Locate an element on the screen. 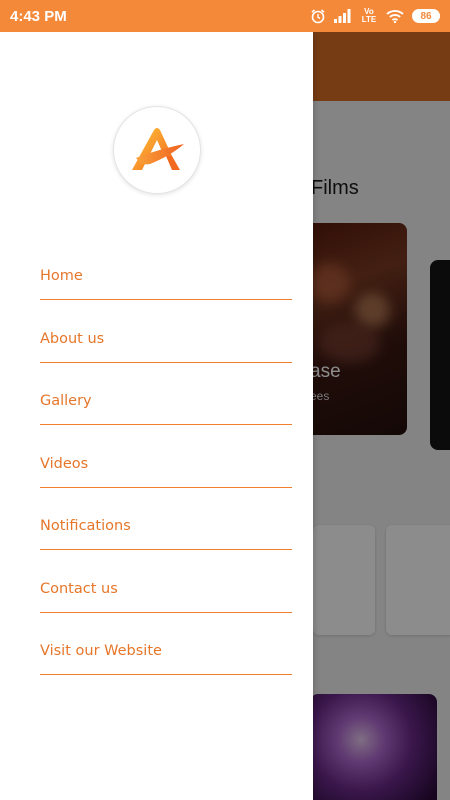 The image size is (450, 800). alarm-icon is located at coordinates (318, 16).